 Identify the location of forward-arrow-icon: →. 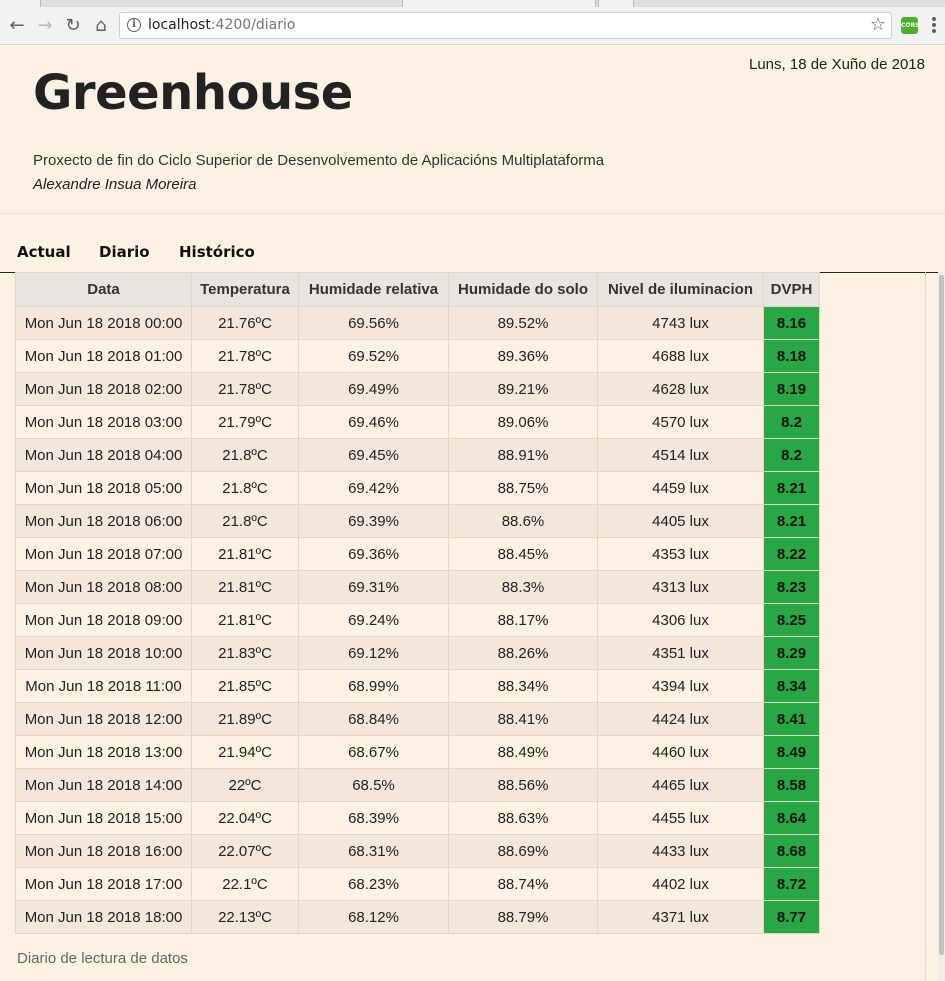
(45, 26).